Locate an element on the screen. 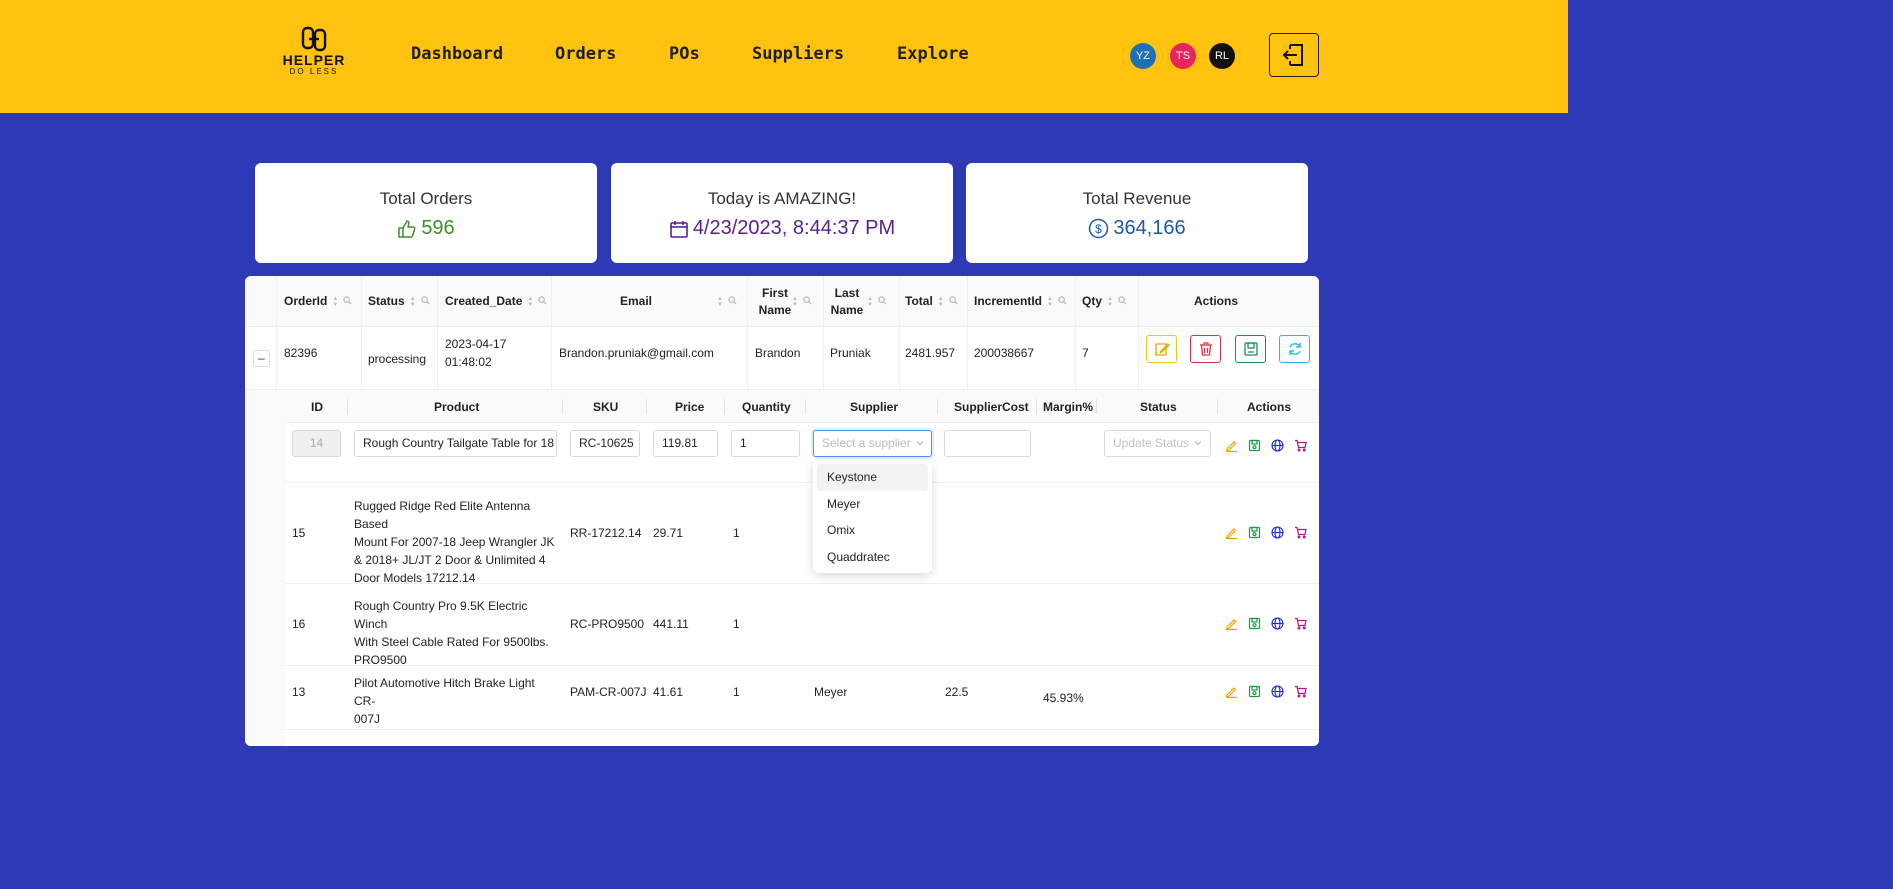  item-supplier-cost: 22.5 is located at coordinates (957, 692).